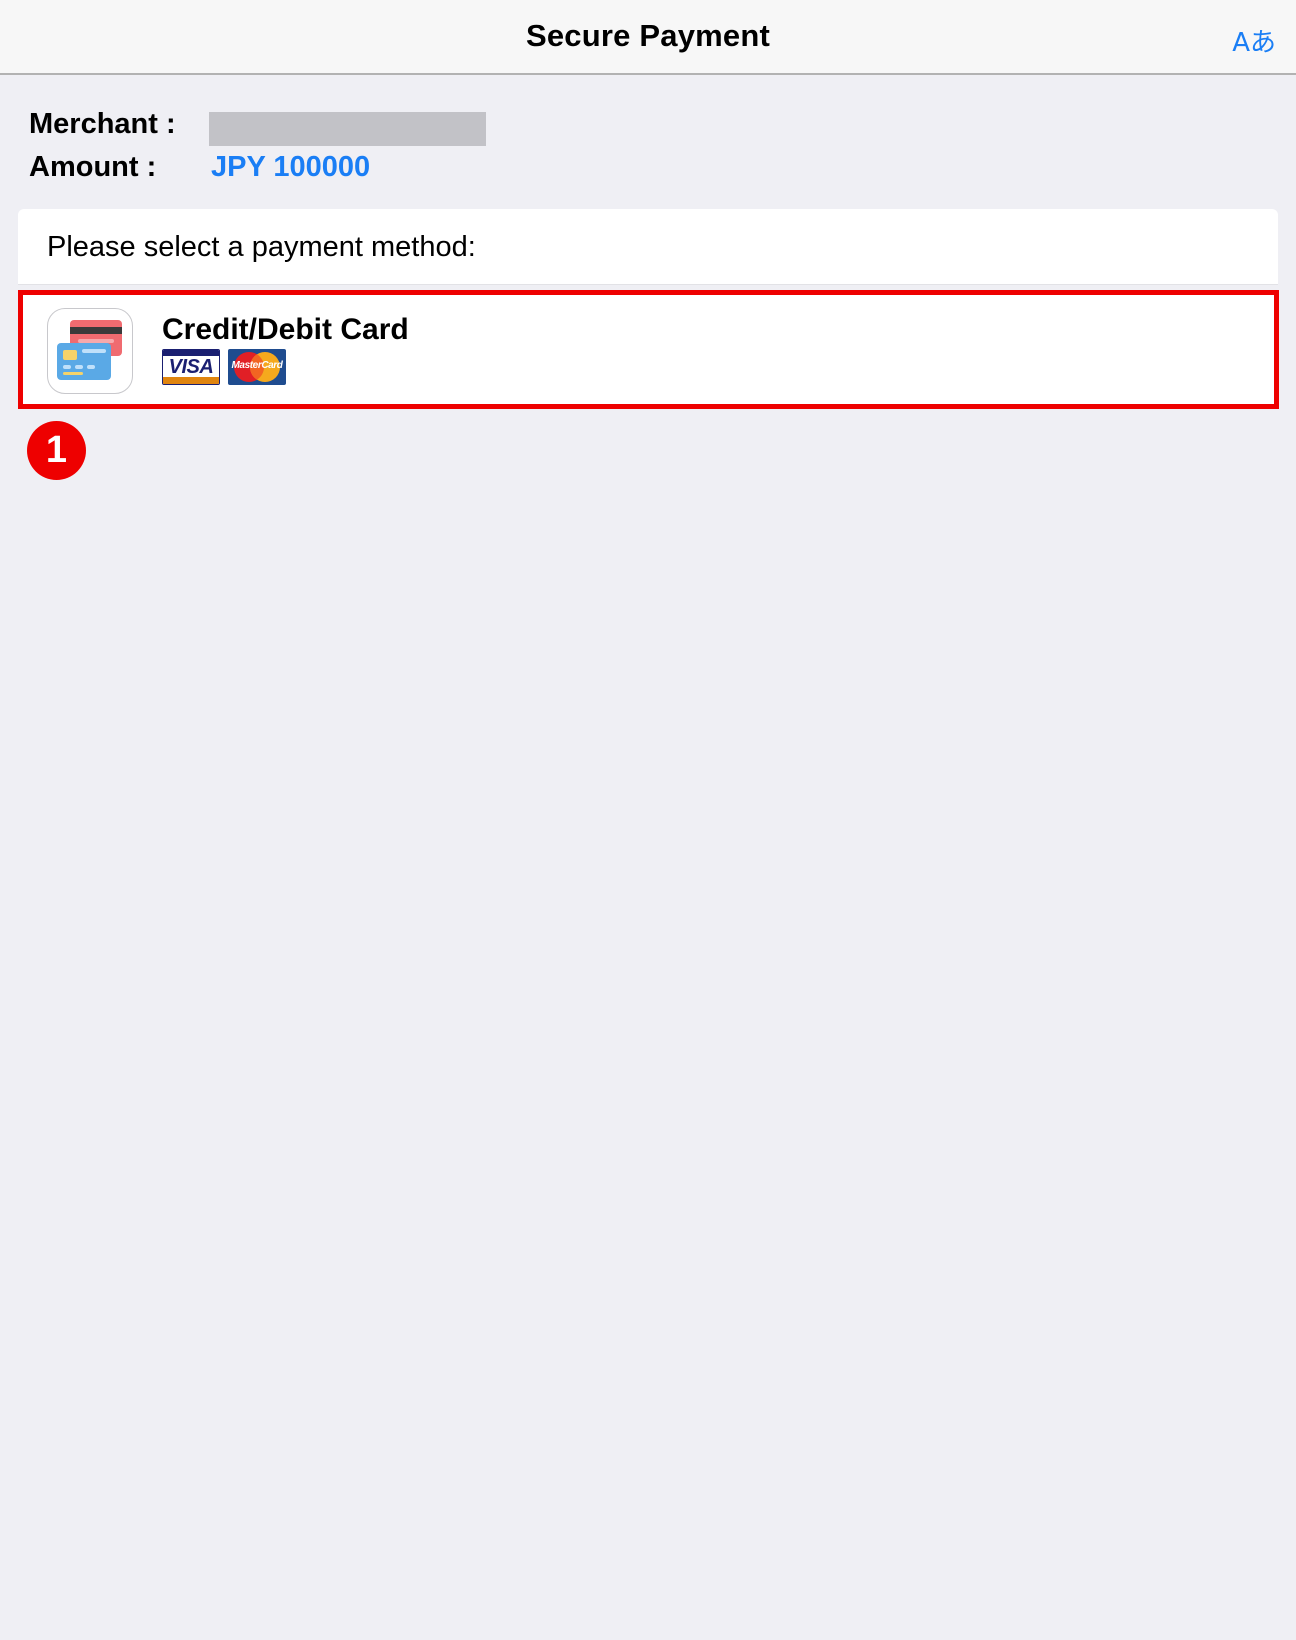  What do you see at coordinates (648, 349) in the screenshot?
I see `payment-method-credit-debit-card: Credit/Debit Card VISA MasterCard` at bounding box center [648, 349].